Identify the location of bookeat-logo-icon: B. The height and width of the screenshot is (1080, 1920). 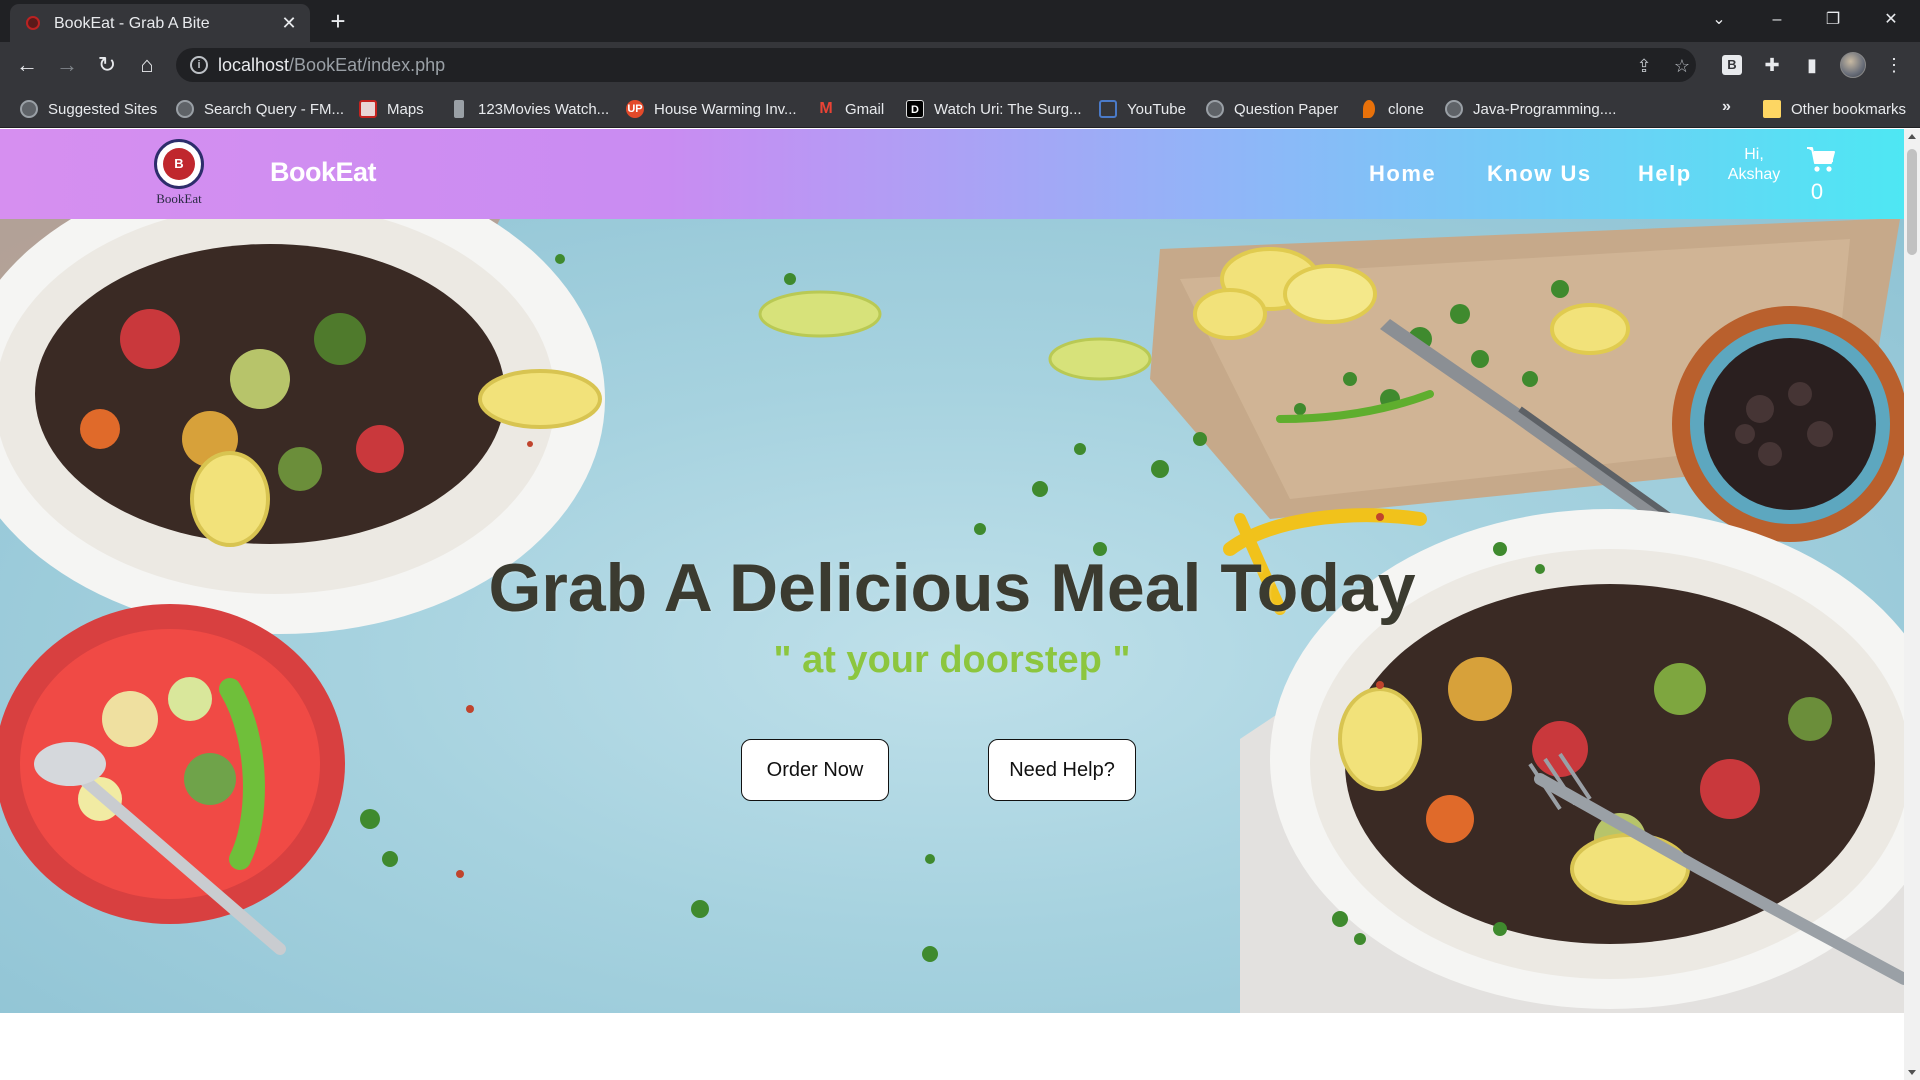
(179, 164).